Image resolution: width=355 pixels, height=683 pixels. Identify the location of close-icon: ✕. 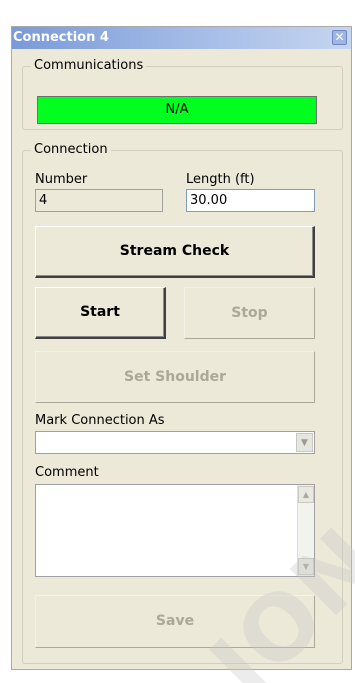
(339, 37).